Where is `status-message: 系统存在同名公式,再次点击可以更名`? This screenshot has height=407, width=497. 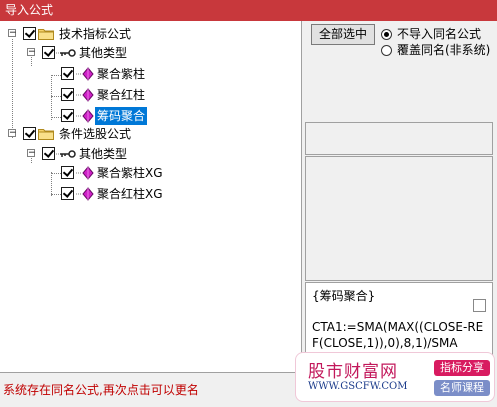 status-message: 系统存在同名公式,再次点击可以更名 is located at coordinates (150, 389).